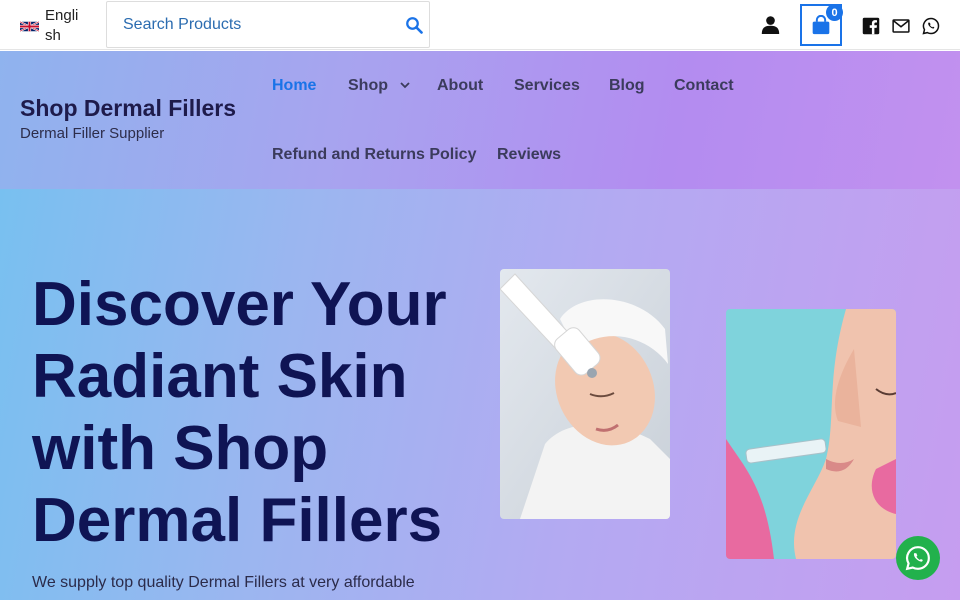 This screenshot has height=600, width=960. What do you see at coordinates (834, 12) in the screenshot?
I see `cart-count-badge: 0` at bounding box center [834, 12].